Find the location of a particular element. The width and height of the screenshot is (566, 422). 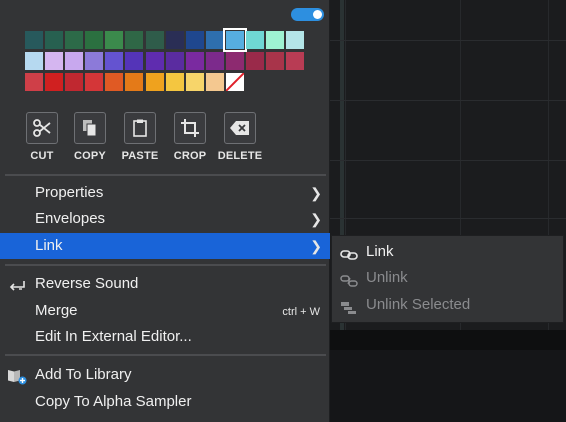

link-submenu: Link Unlink Unlink Selected is located at coordinates (447, 279).